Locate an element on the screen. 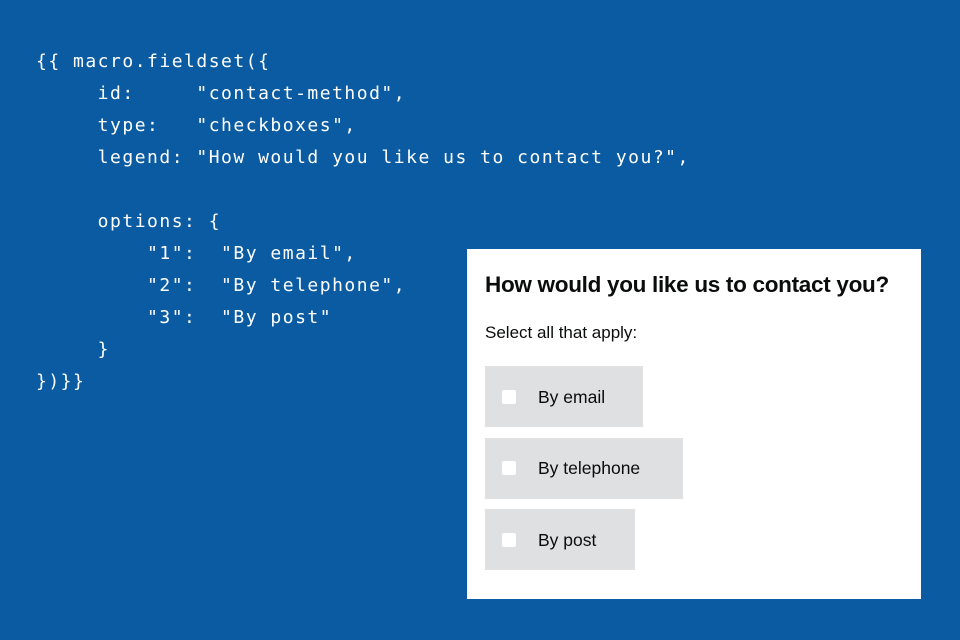 Image resolution: width=960 pixels, height=640 pixels. option-label: By email is located at coordinates (572, 396).